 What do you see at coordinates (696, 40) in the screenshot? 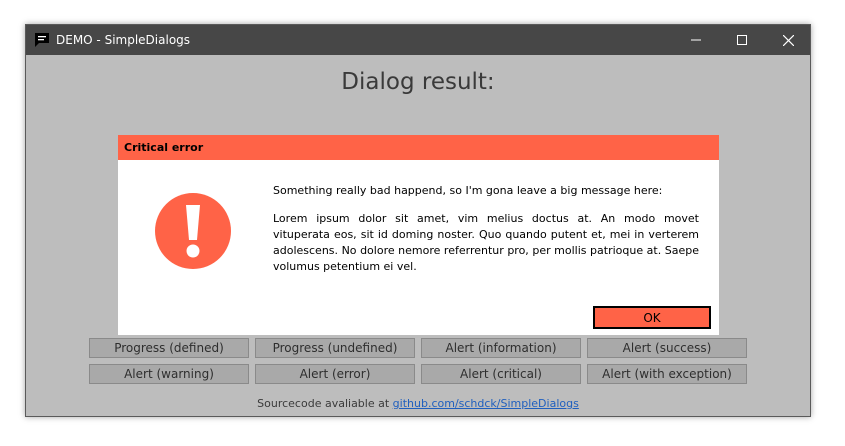
I see `minimize-button` at bounding box center [696, 40].